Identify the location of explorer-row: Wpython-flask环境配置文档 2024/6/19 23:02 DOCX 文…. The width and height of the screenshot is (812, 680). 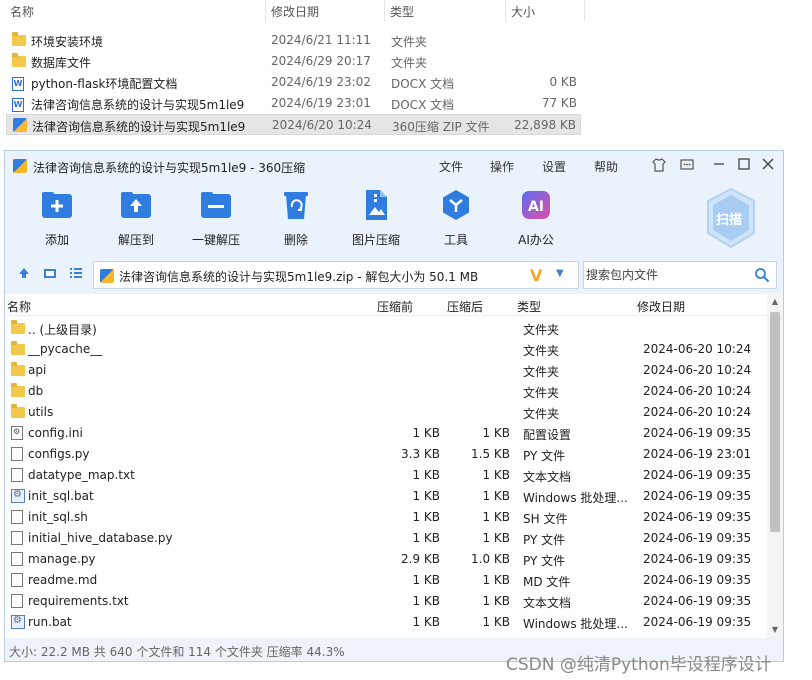
(293, 82).